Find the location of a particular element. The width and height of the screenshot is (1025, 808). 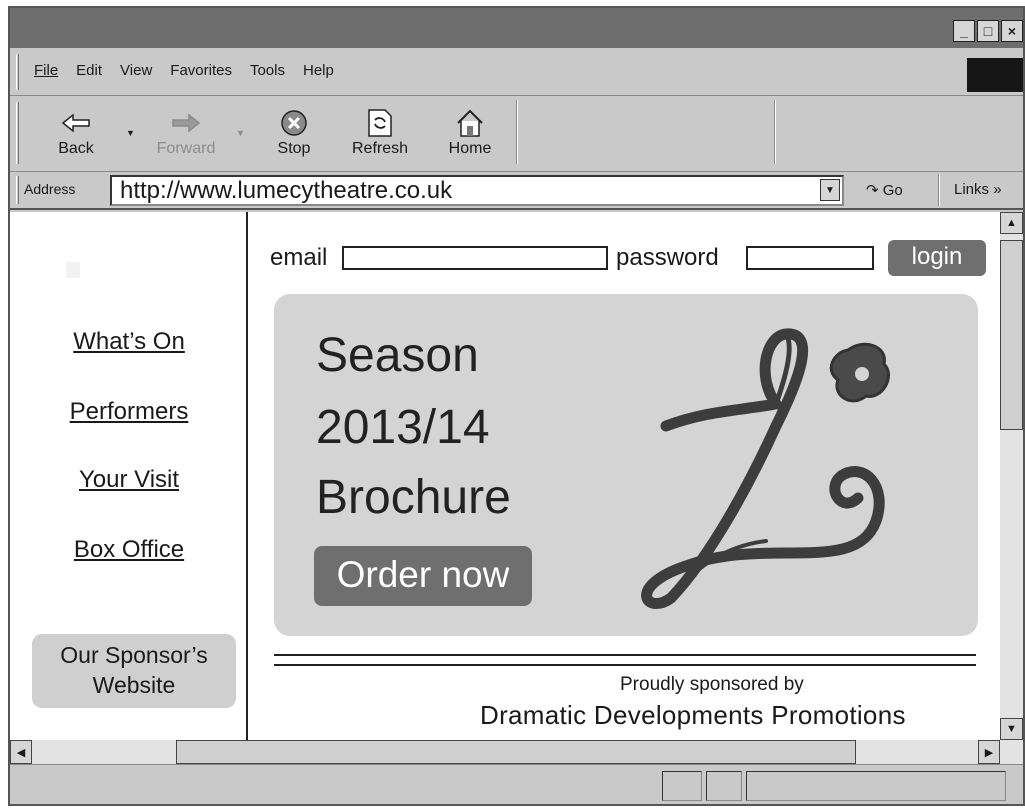

refresh-icon is located at coordinates (380, 123).